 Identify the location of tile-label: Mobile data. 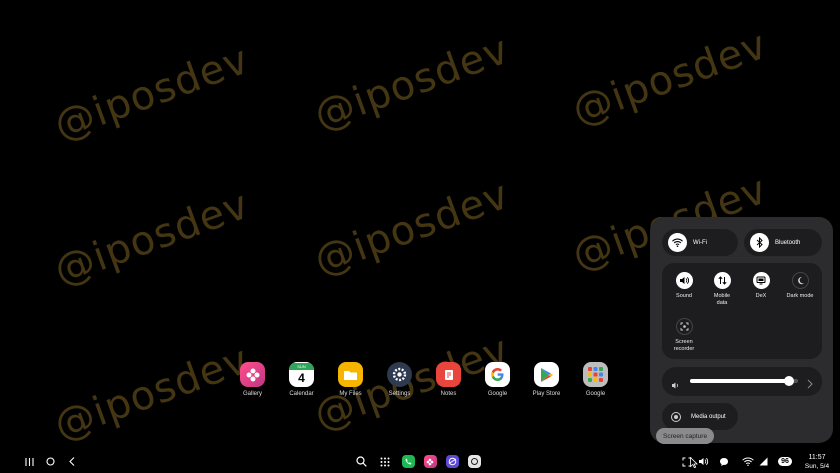
(722, 299).